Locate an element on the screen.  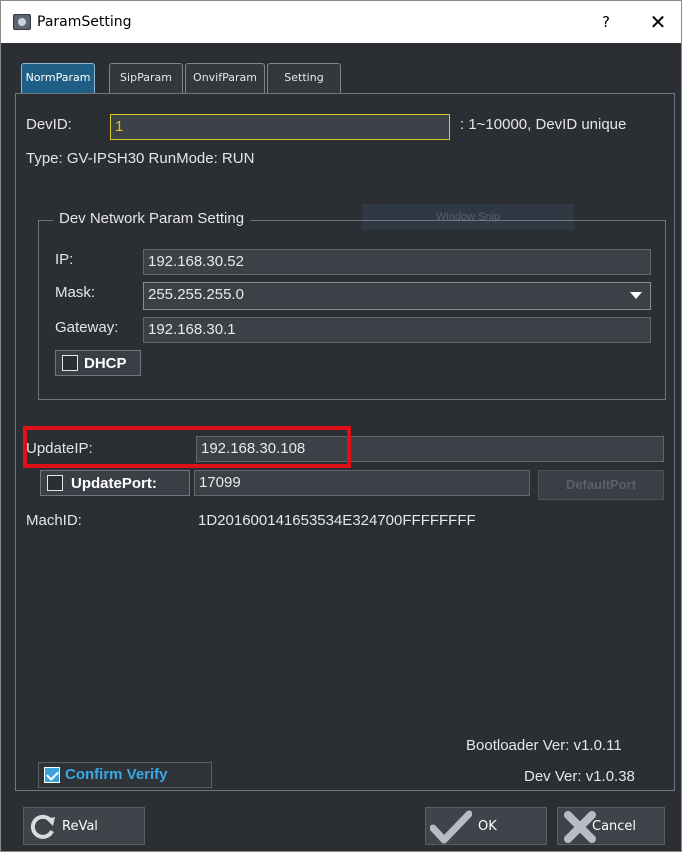
reval-label: ReVal is located at coordinates (80, 826).